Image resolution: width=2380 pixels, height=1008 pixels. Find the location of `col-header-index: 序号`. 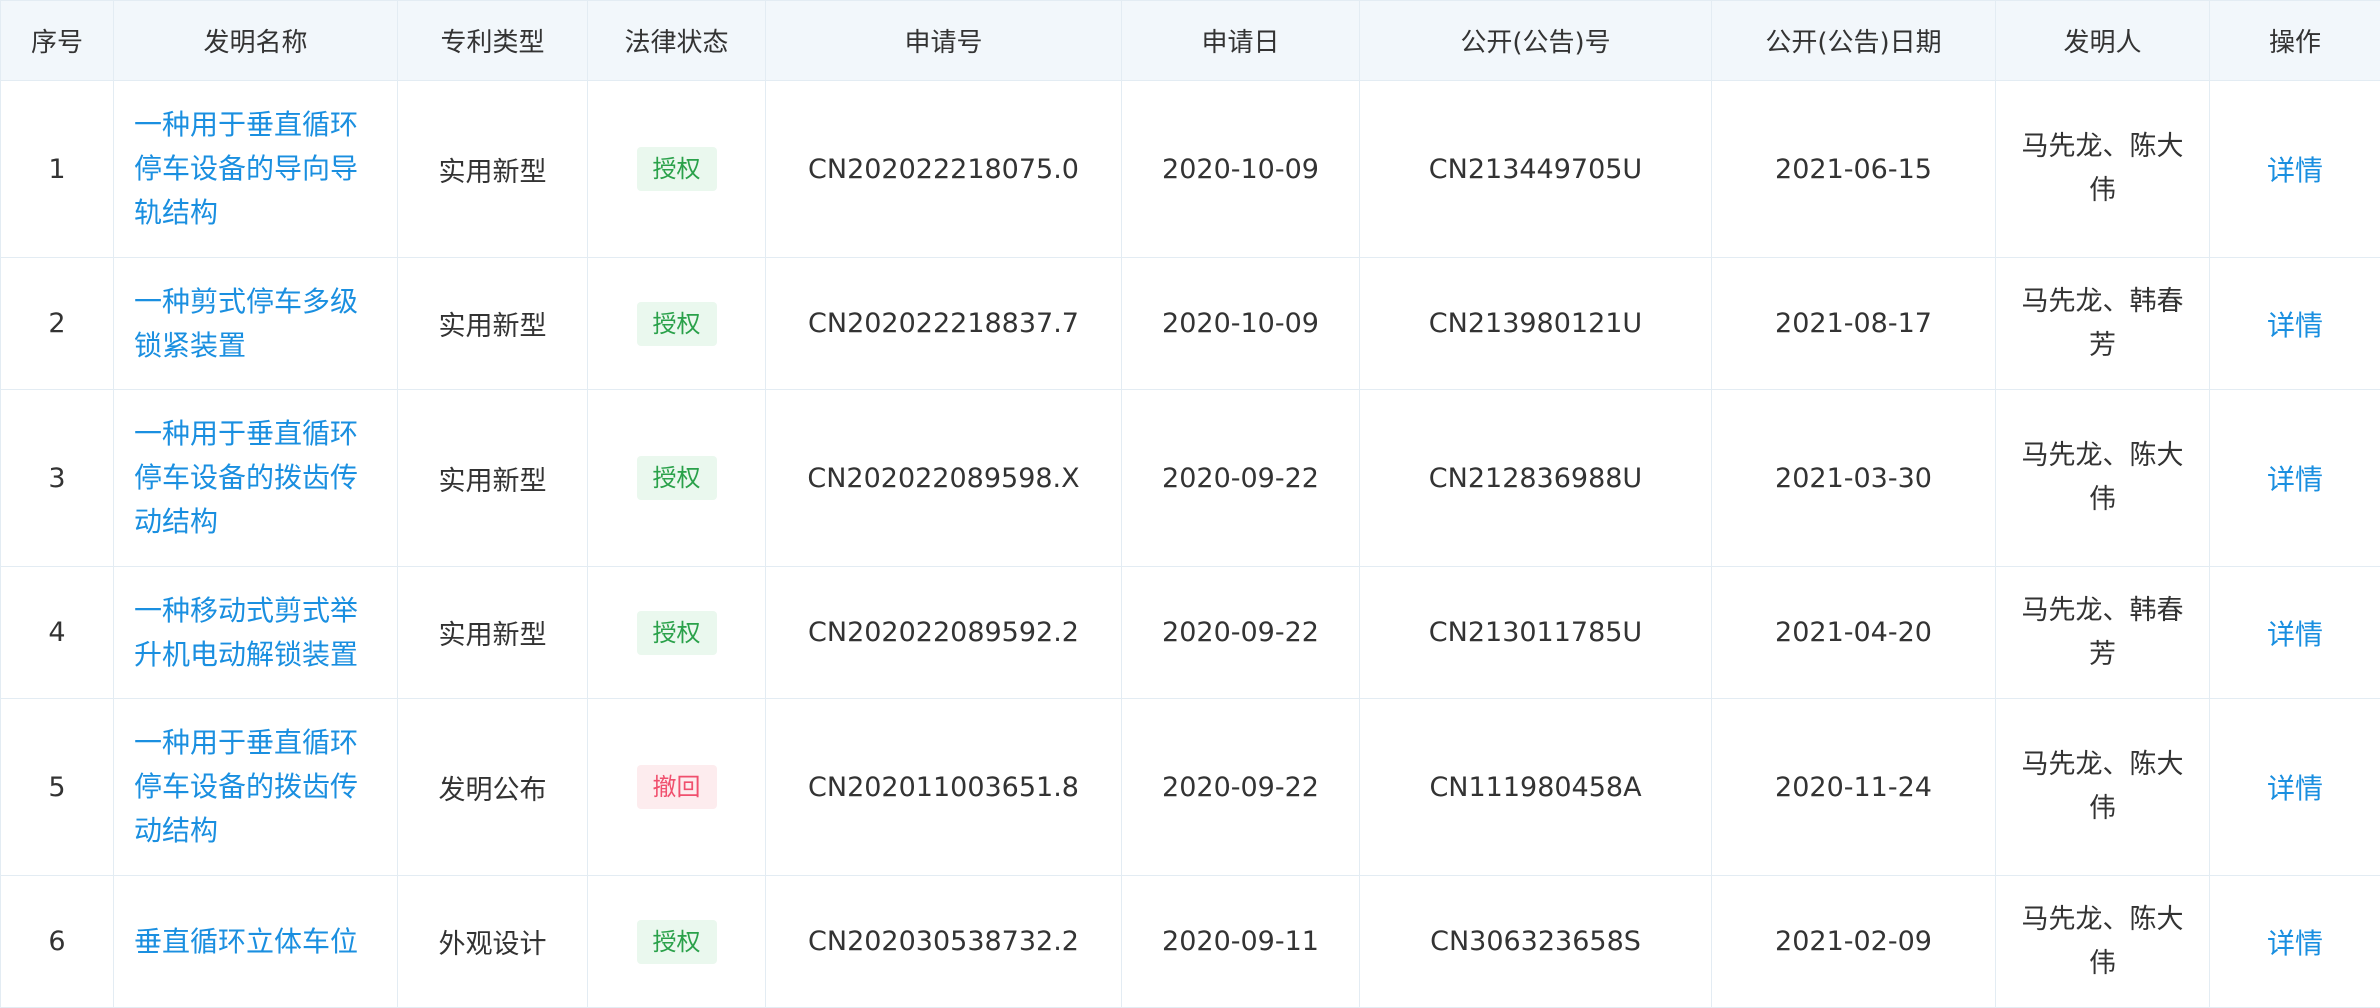

col-header-index: 序号 is located at coordinates (57, 41).